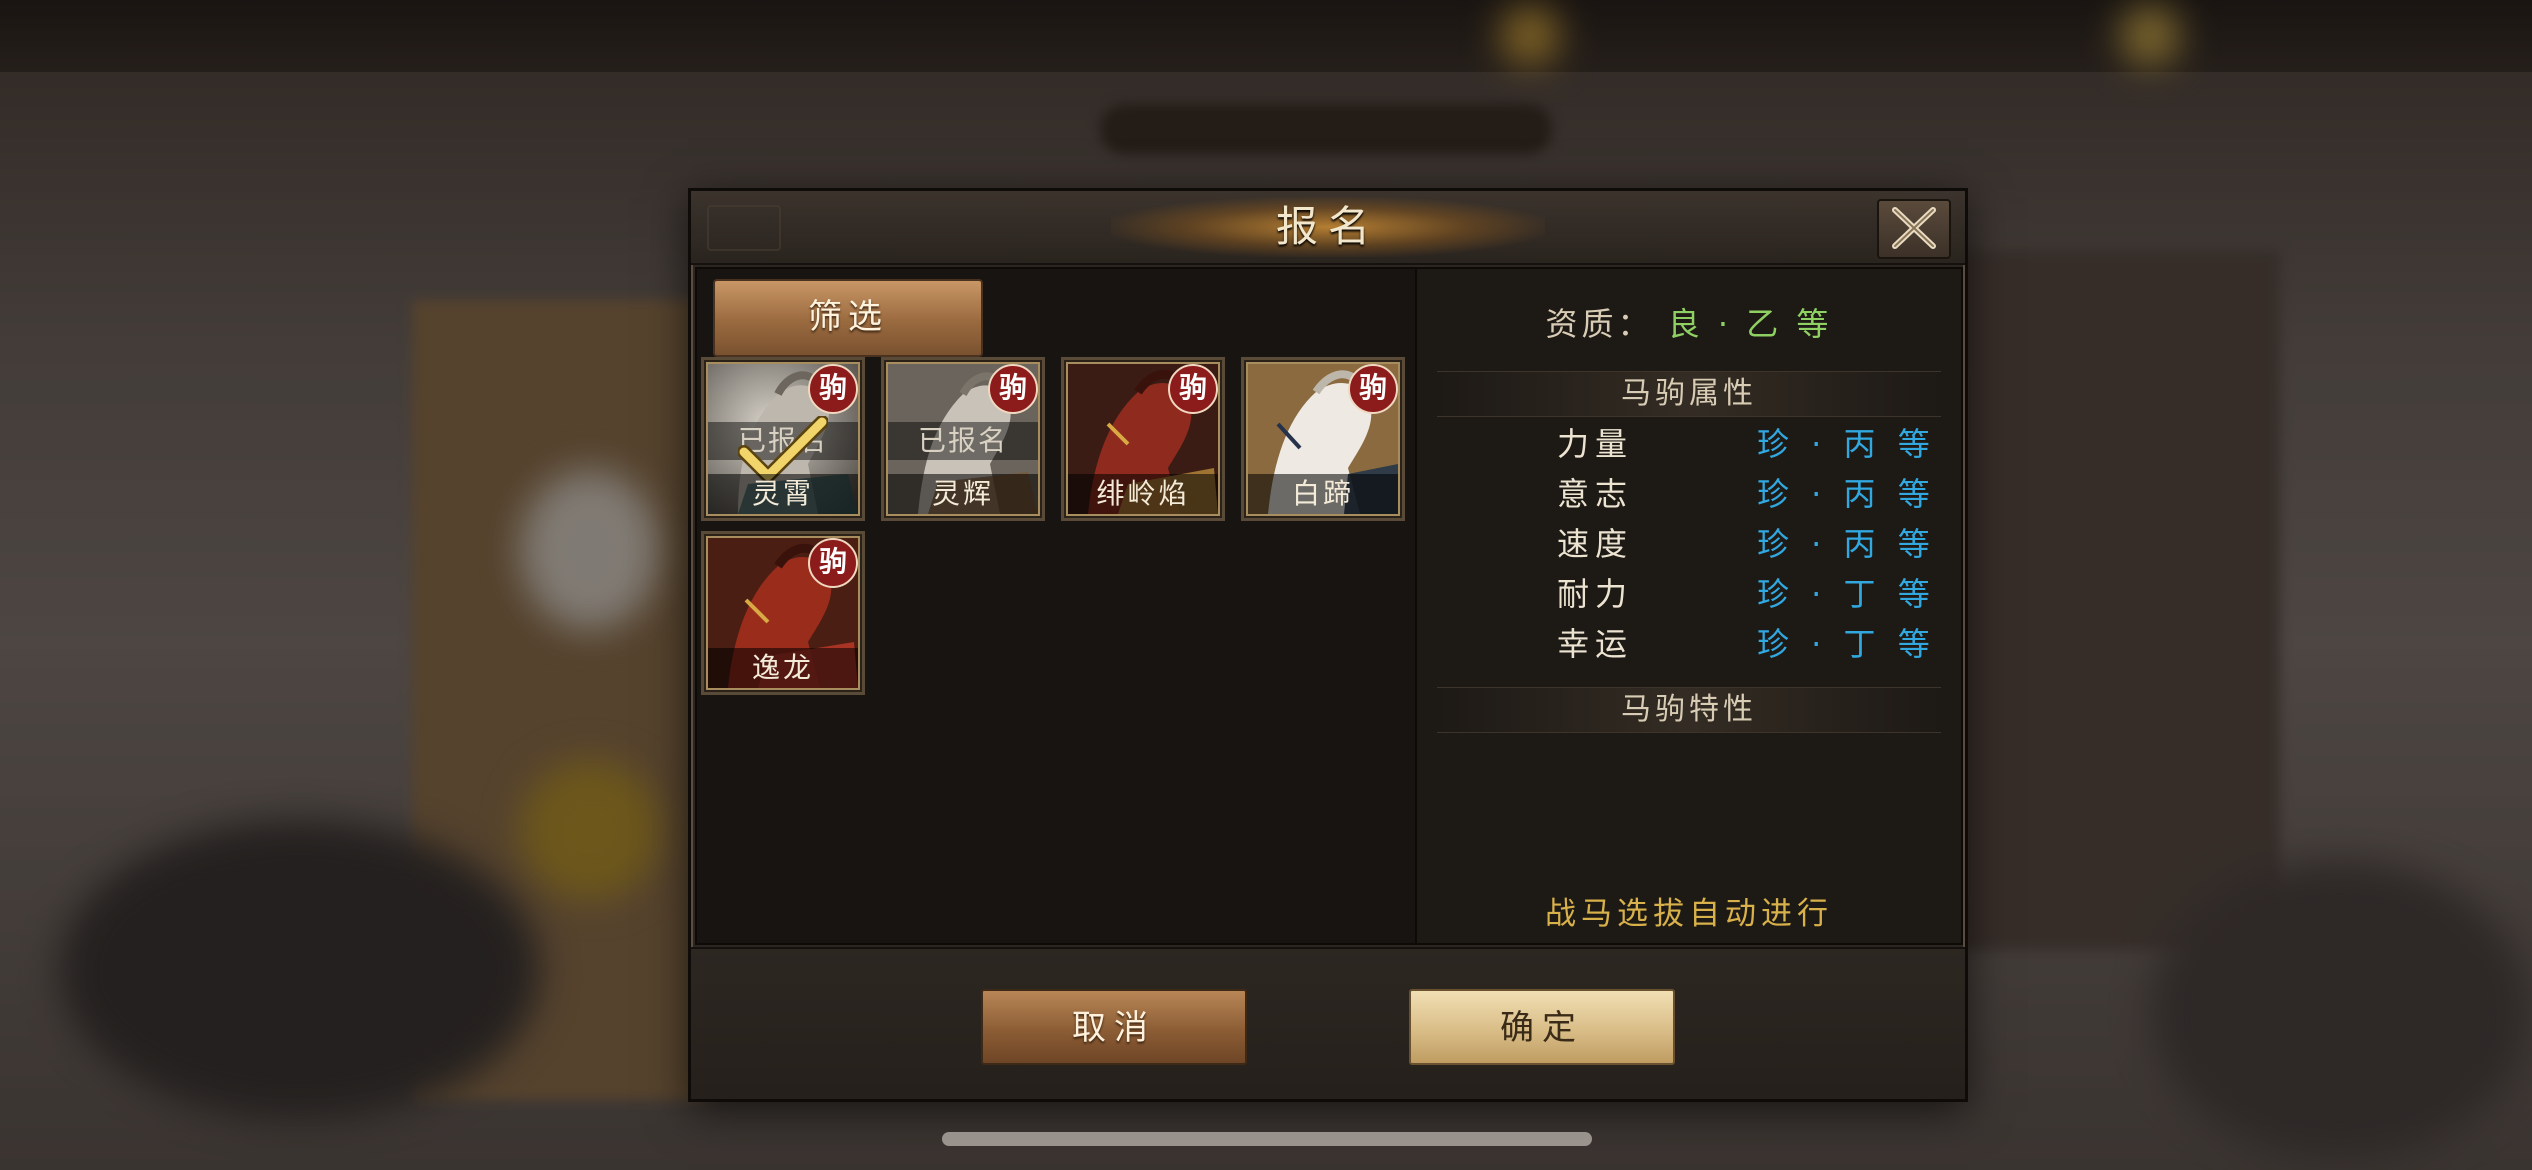  Describe the element at coordinates (1114, 1027) in the screenshot. I see `cancel-button: 取消` at that location.